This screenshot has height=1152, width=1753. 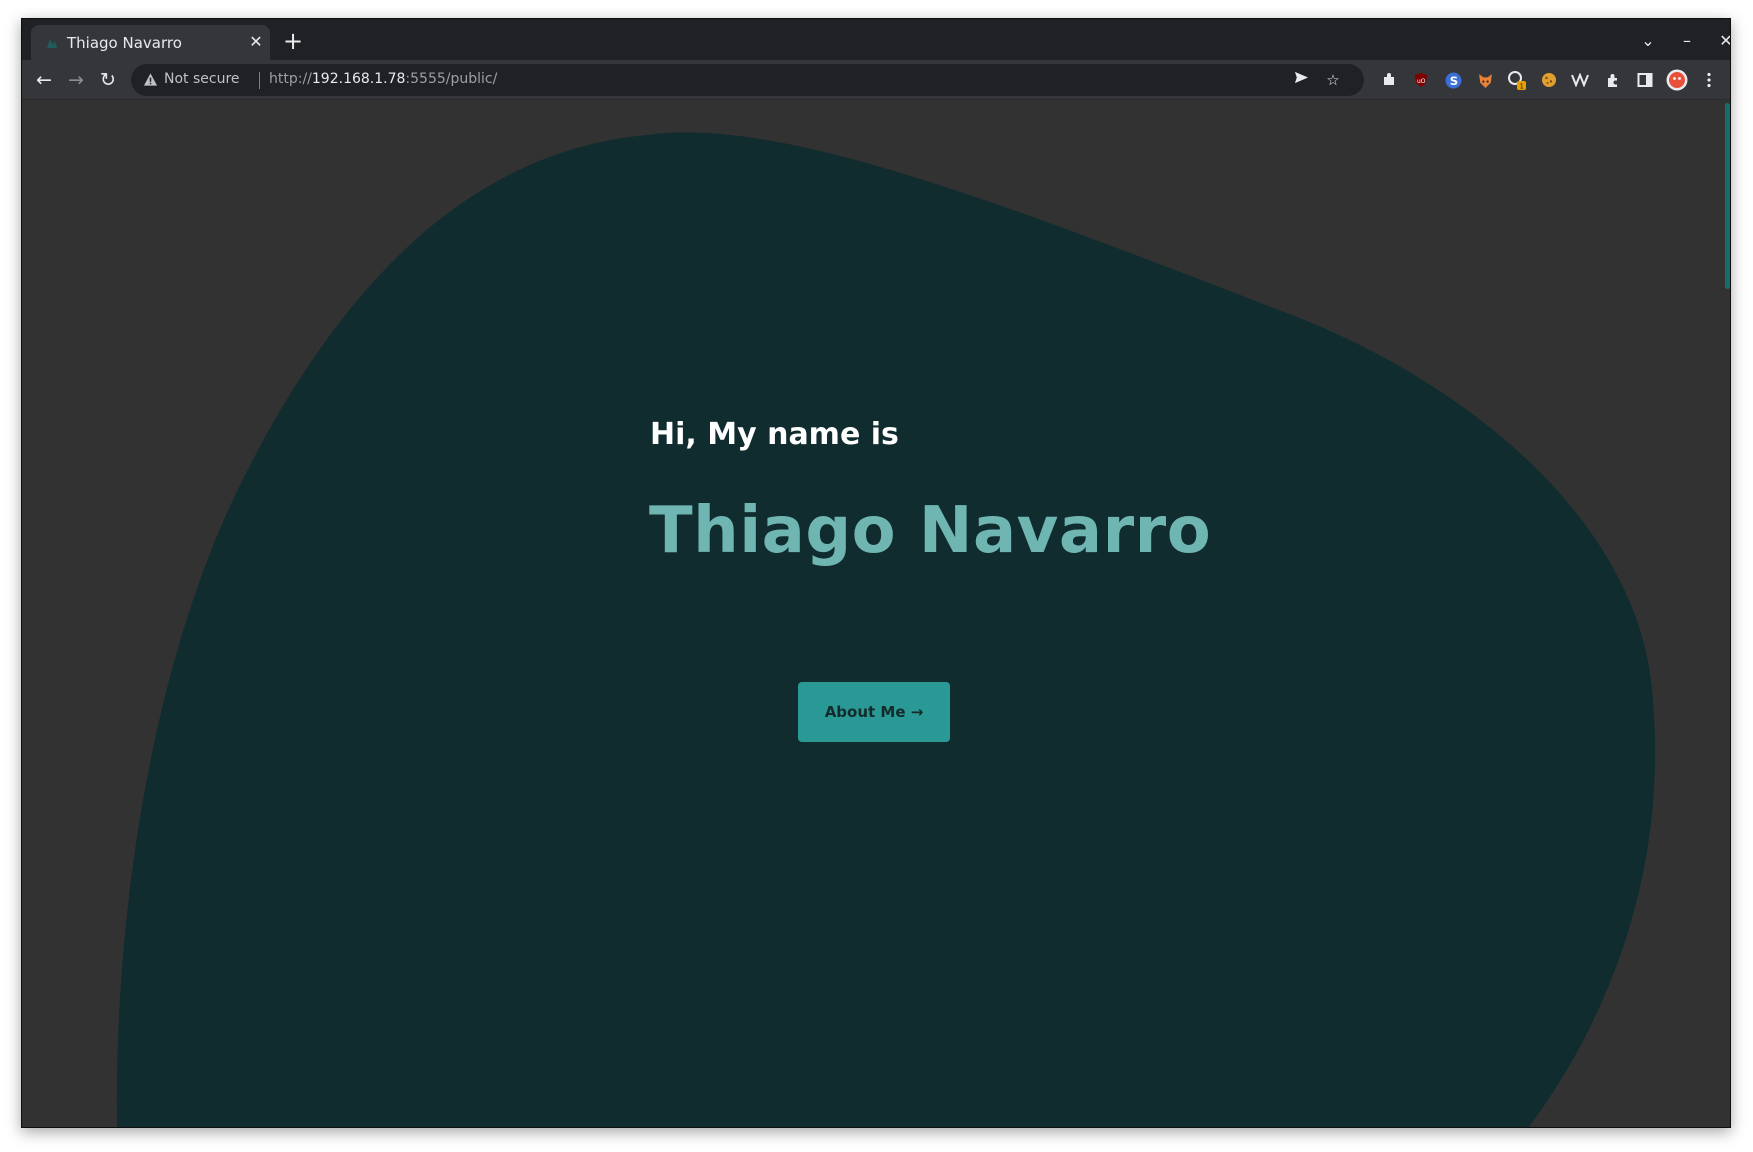 What do you see at coordinates (76, 80) in the screenshot?
I see `forward-button: →` at bounding box center [76, 80].